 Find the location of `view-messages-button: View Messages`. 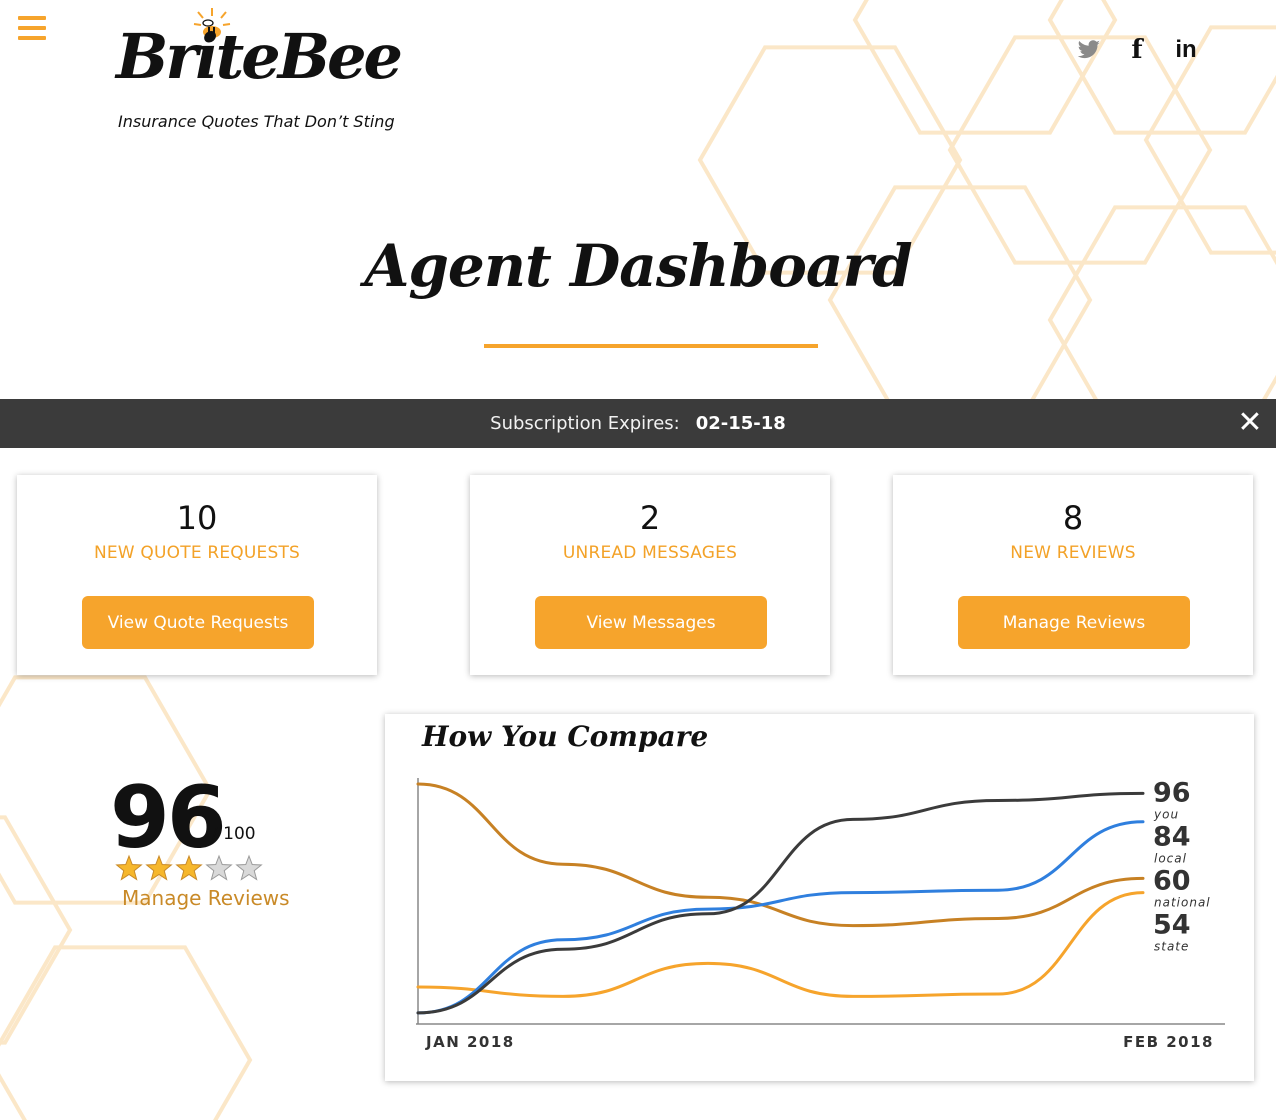

view-messages-button: View Messages is located at coordinates (651, 622).